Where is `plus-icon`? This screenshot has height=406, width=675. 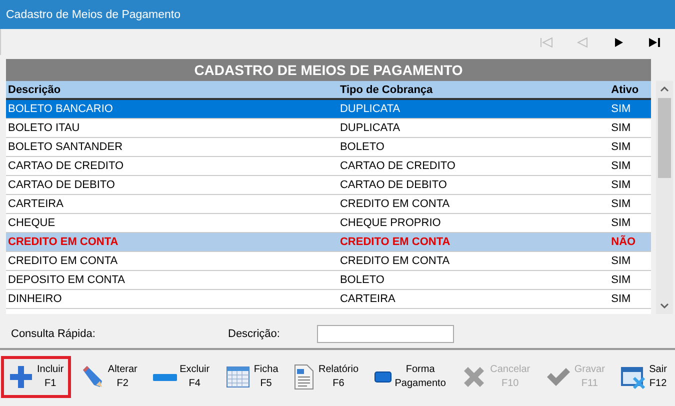 plus-icon is located at coordinates (21, 377).